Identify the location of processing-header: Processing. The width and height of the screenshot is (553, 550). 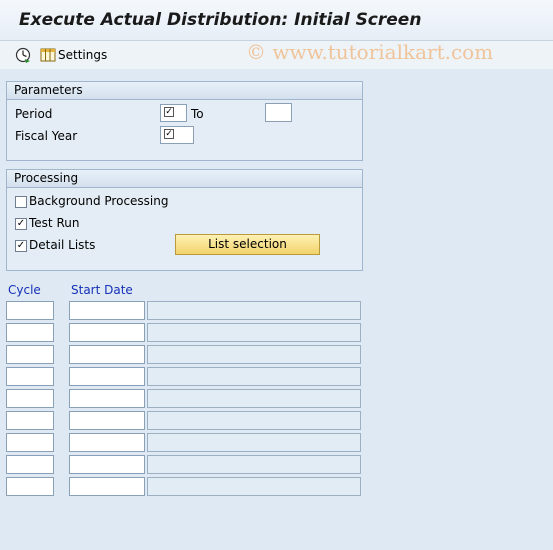
(184, 179).